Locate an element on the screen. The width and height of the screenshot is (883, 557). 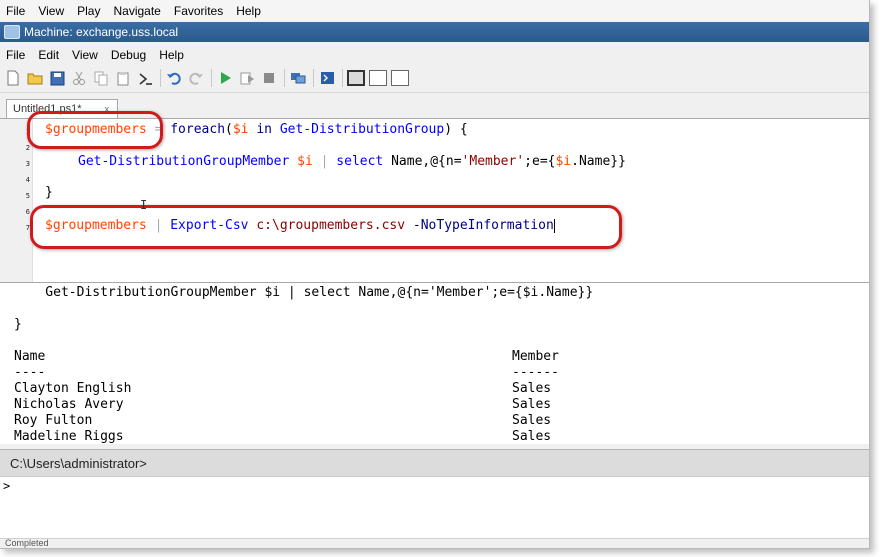
line-number-gutter: 1 2 3 4 5 6 7 is located at coordinates (16, 200).